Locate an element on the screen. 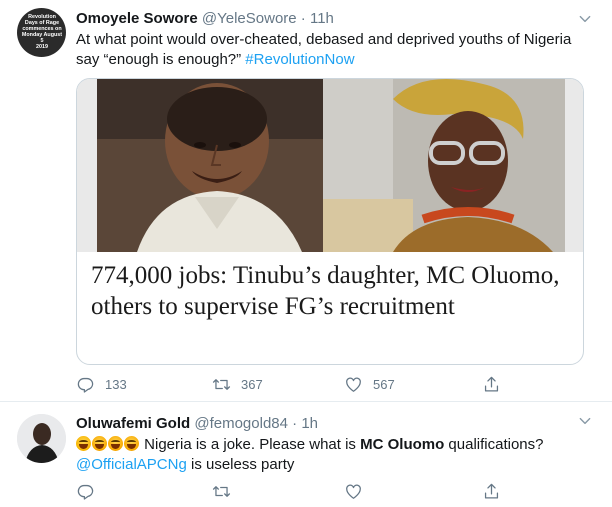  like-count: 567 is located at coordinates (384, 384).